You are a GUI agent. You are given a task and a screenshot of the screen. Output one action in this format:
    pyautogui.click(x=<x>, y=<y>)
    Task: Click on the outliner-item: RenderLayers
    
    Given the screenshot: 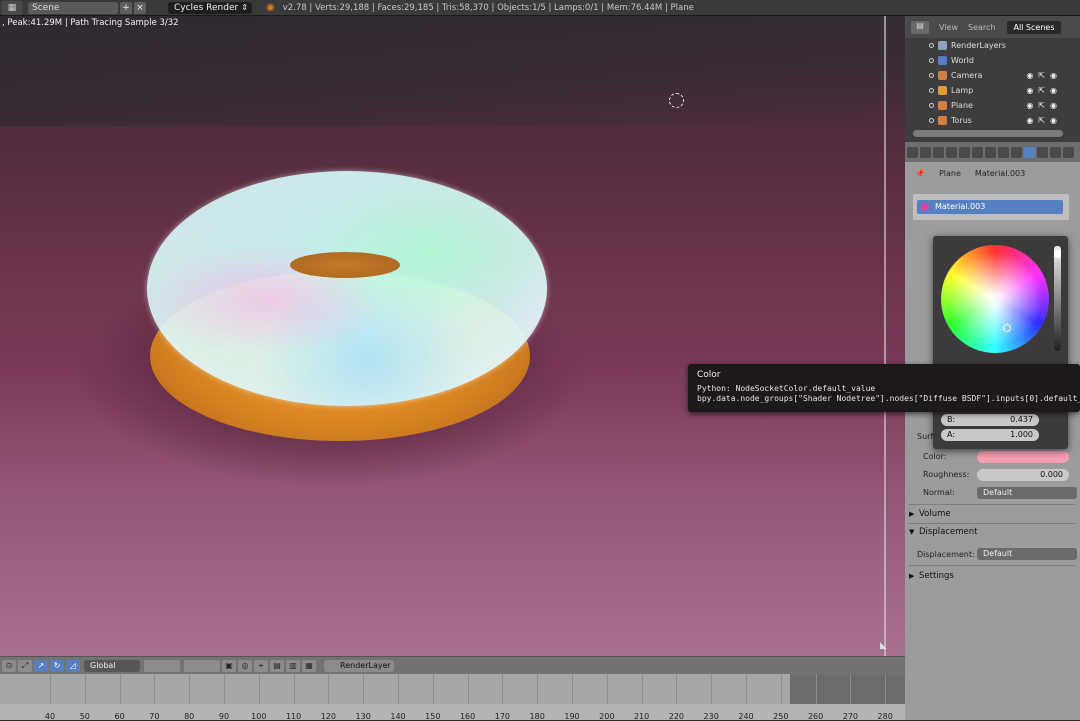 What is the action you would take?
    pyautogui.click(x=992, y=45)
    